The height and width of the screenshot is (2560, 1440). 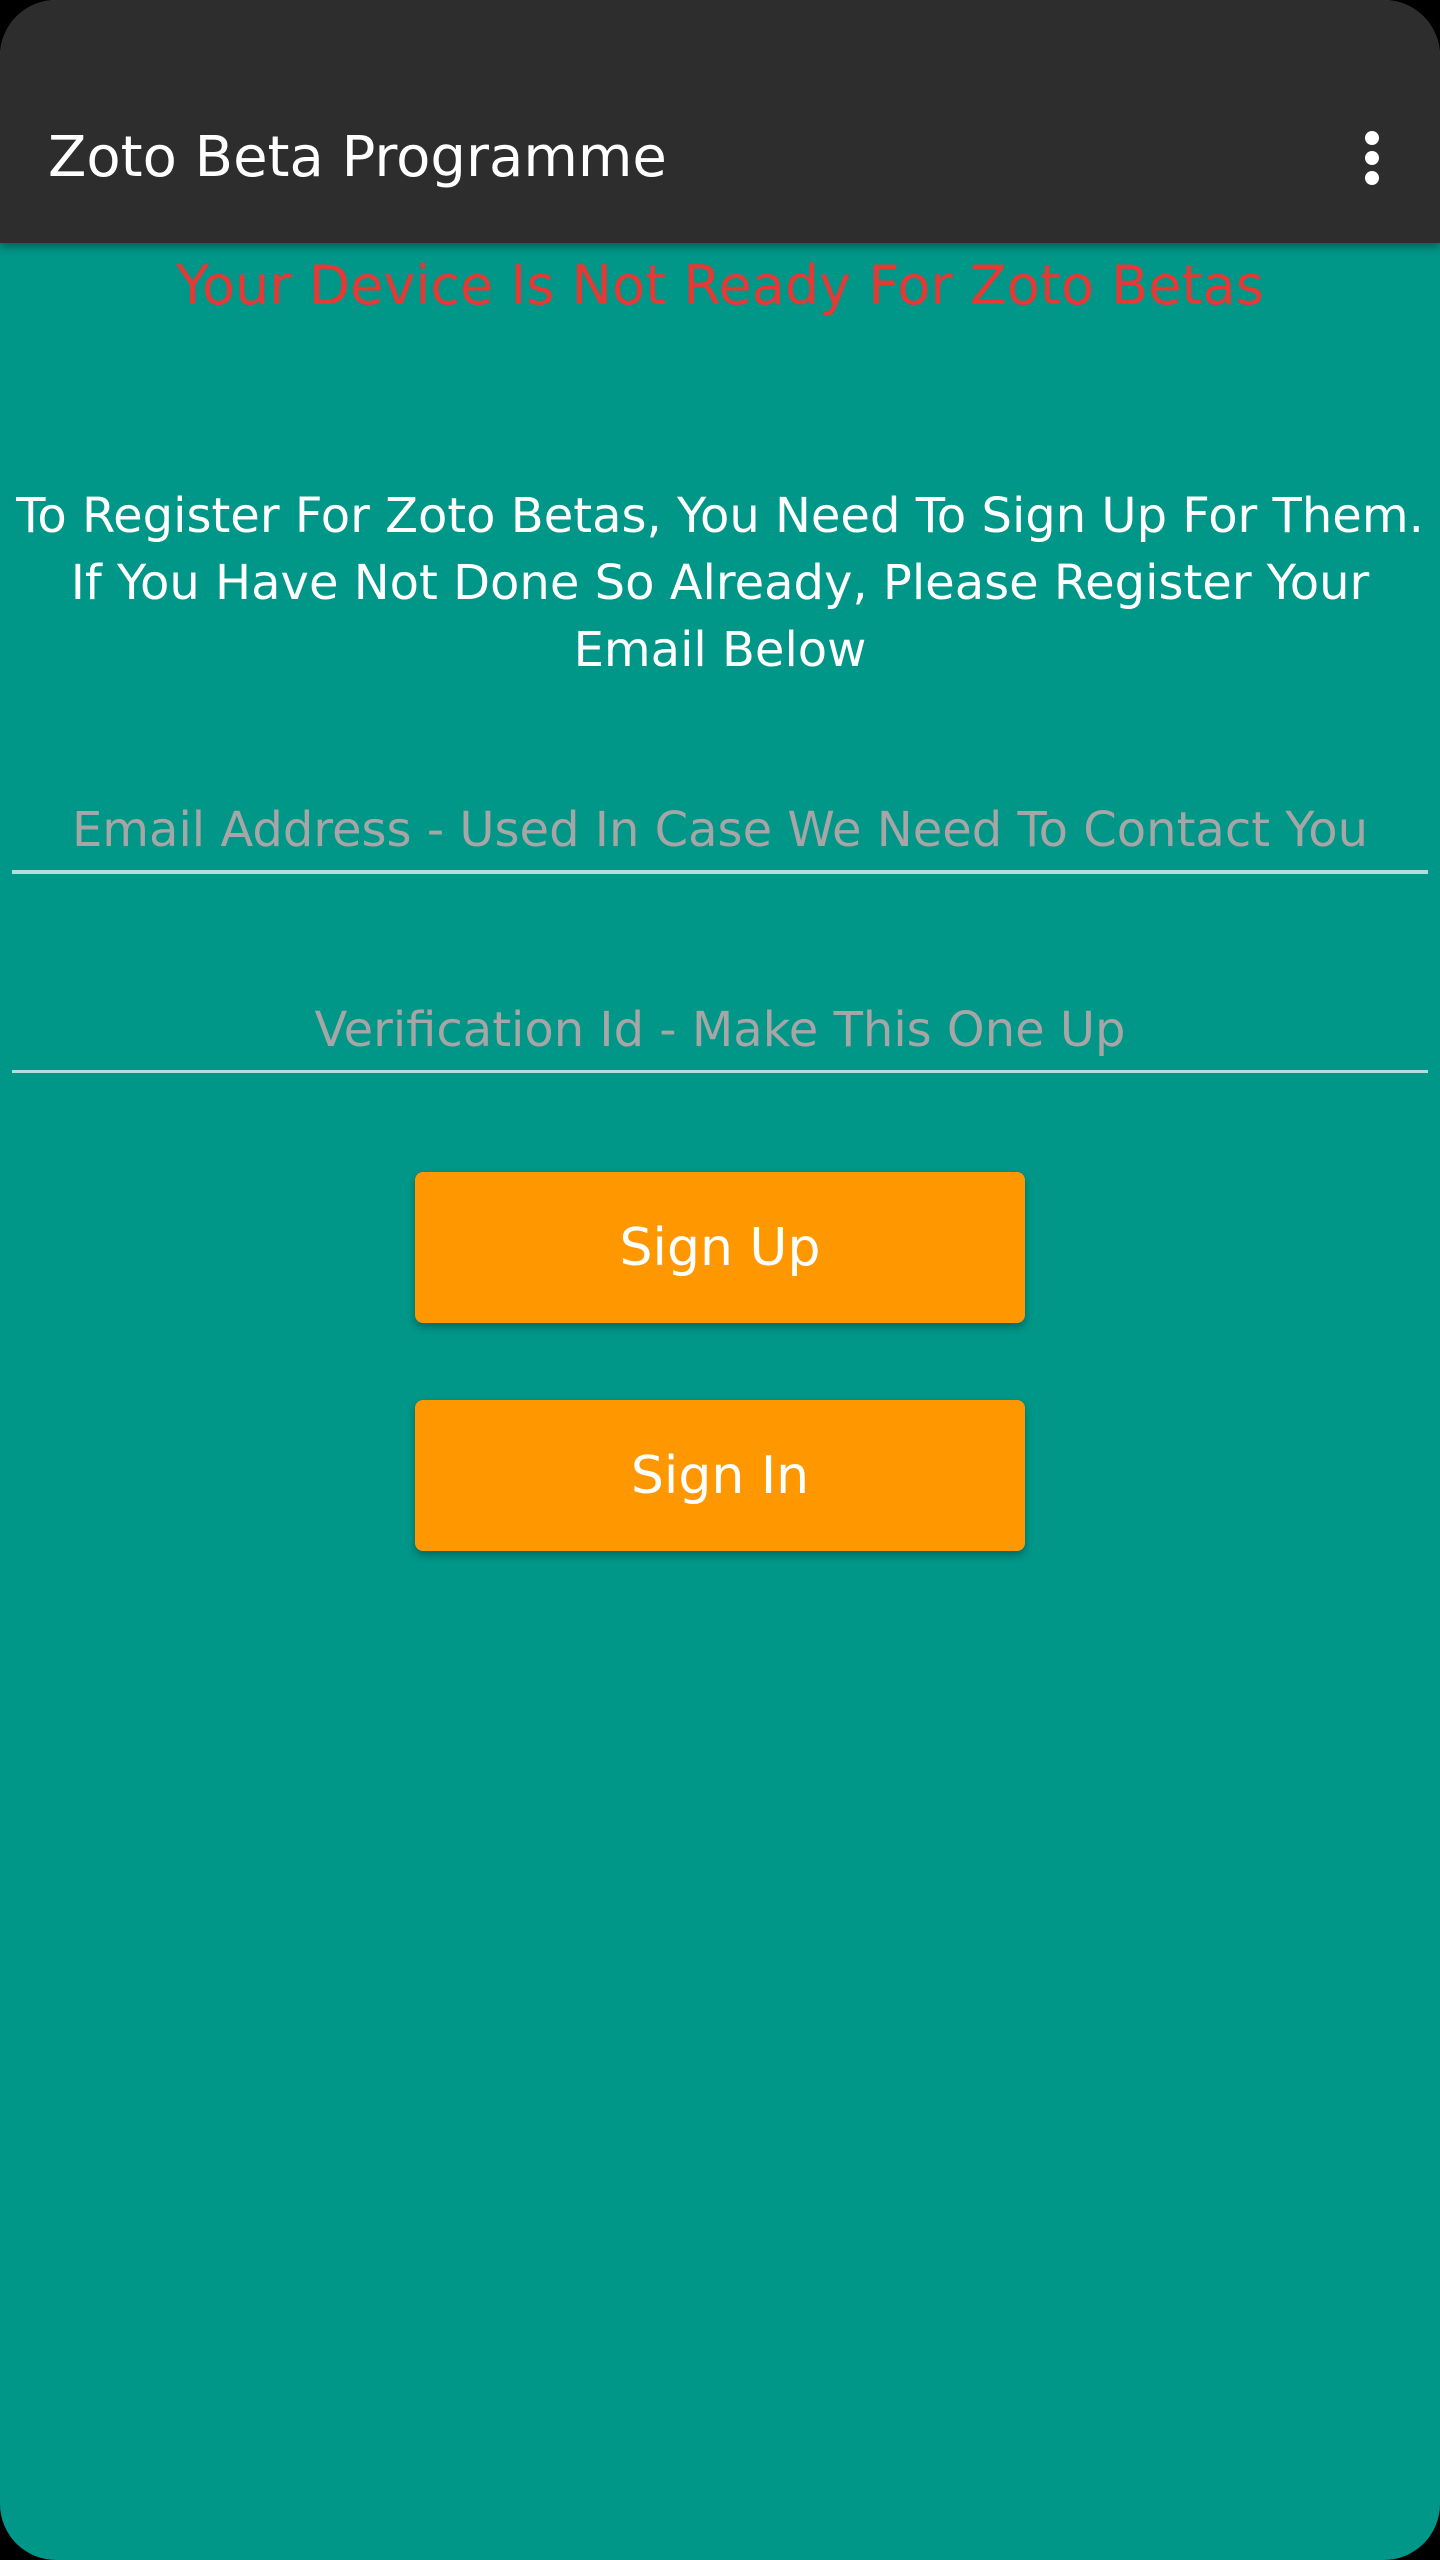 I want to click on more-vert-icon, so click(x=1372, y=158).